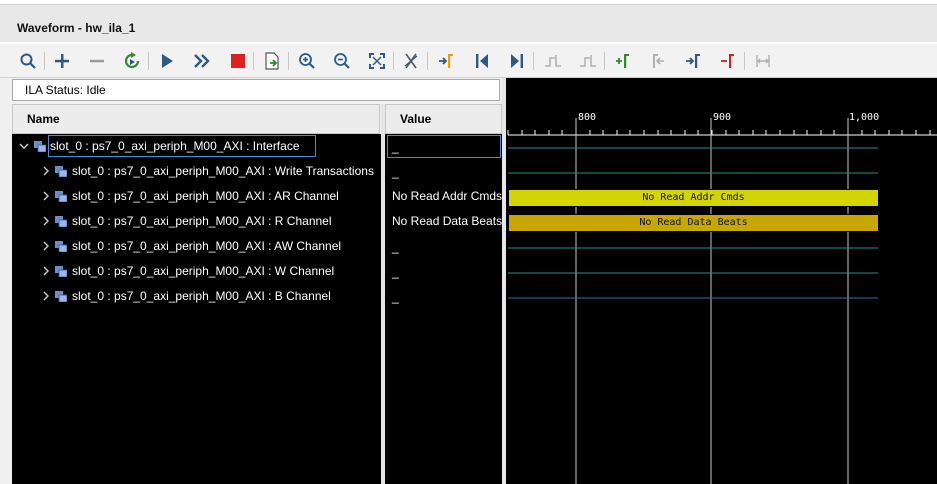 This screenshot has width=937, height=484. What do you see at coordinates (132, 61) in the screenshot?
I see `run-trigger-immediate-icon` at bounding box center [132, 61].